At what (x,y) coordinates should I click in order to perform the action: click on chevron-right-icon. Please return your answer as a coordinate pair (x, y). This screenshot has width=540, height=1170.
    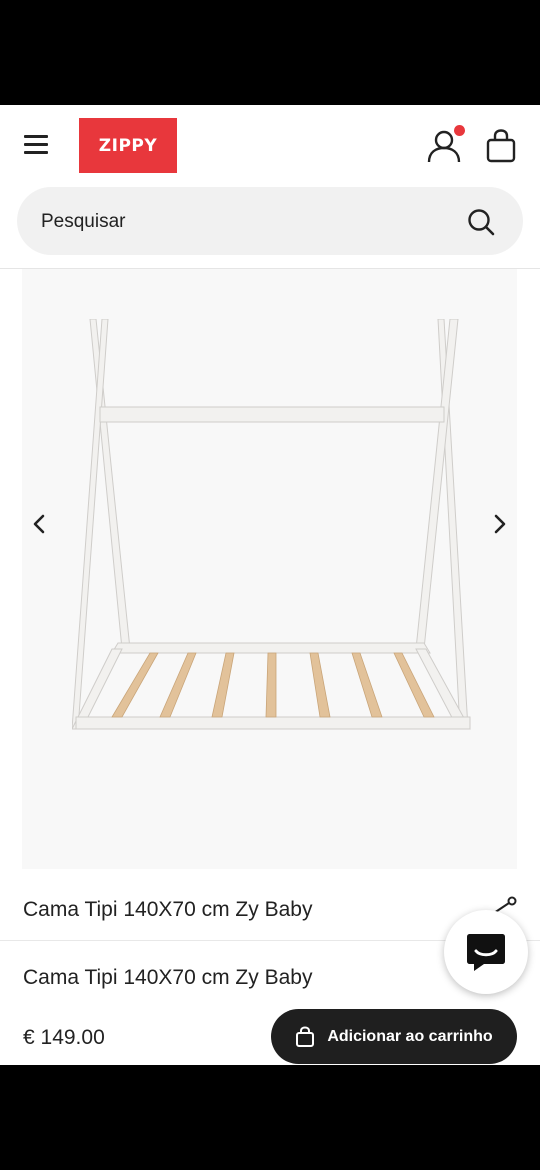
    Looking at the image, I should click on (500, 524).